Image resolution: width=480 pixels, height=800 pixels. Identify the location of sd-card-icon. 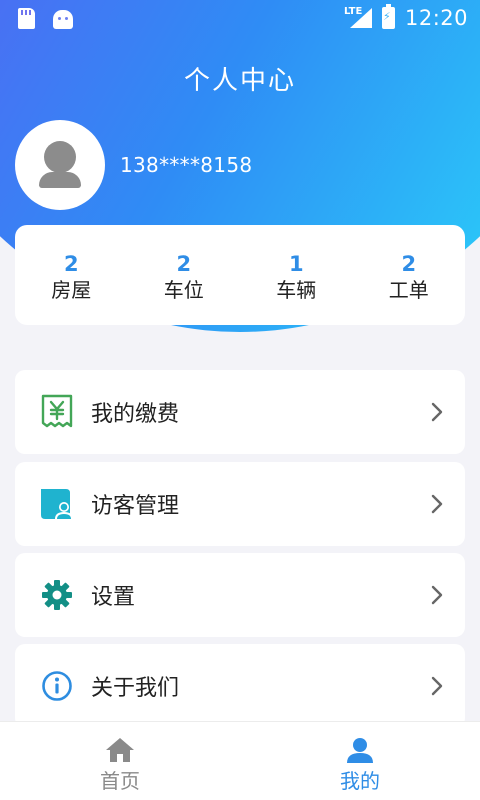
(26, 18).